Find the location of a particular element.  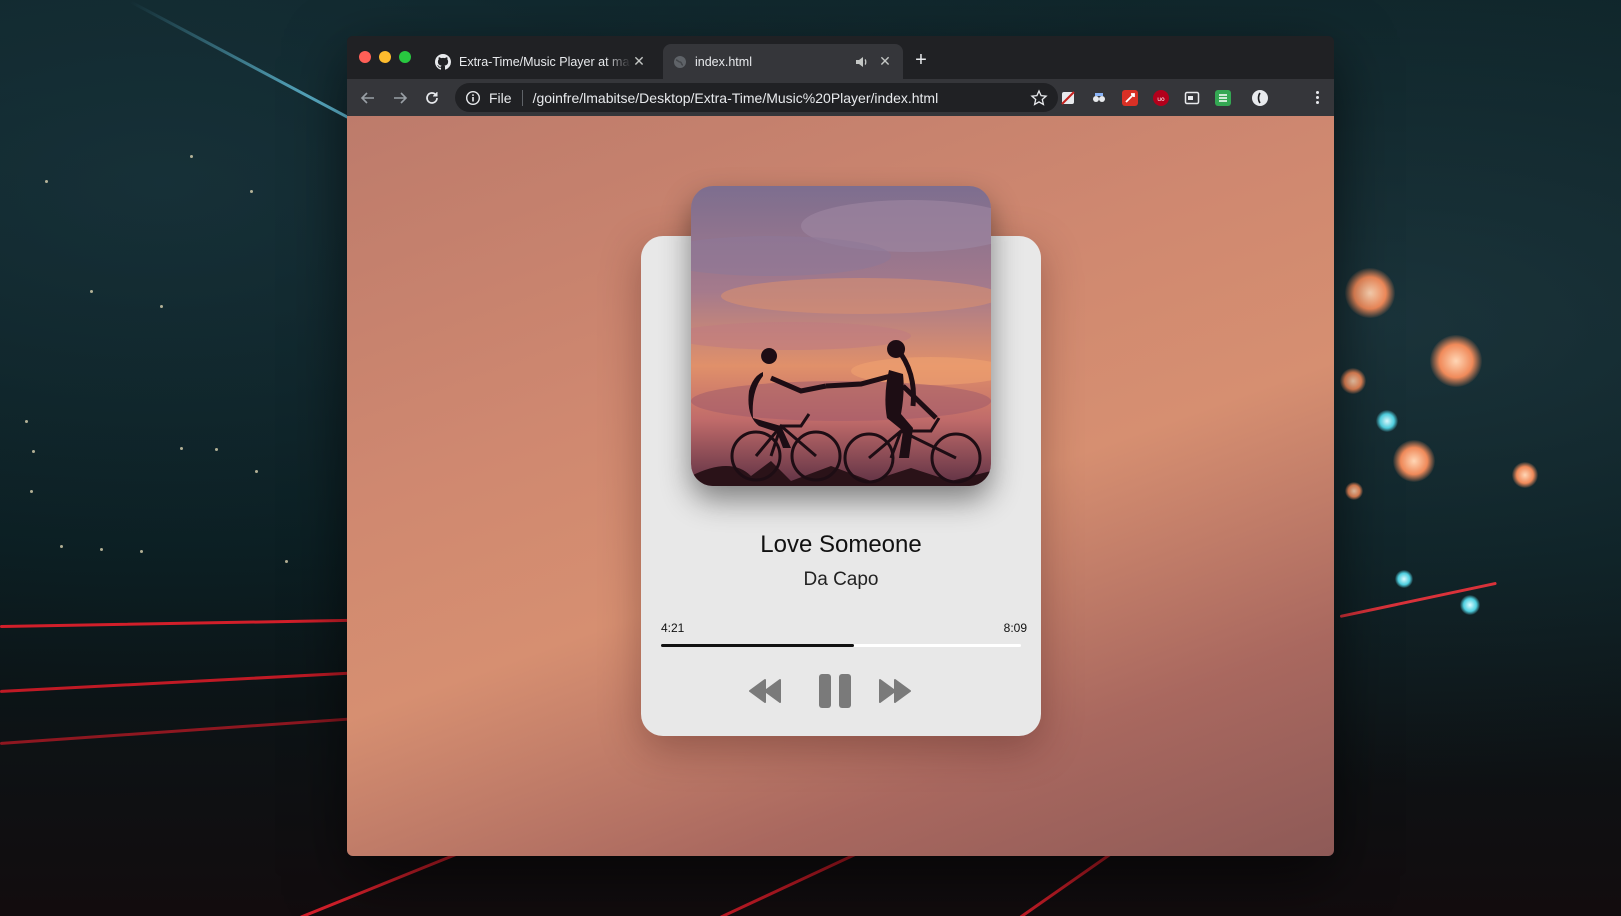

progress-bar is located at coordinates (841, 645).